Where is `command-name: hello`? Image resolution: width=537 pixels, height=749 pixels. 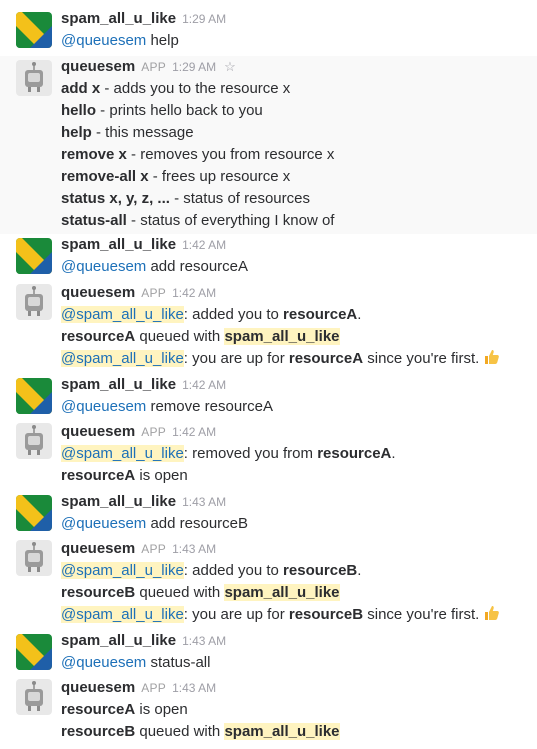 command-name: hello is located at coordinates (79, 110).